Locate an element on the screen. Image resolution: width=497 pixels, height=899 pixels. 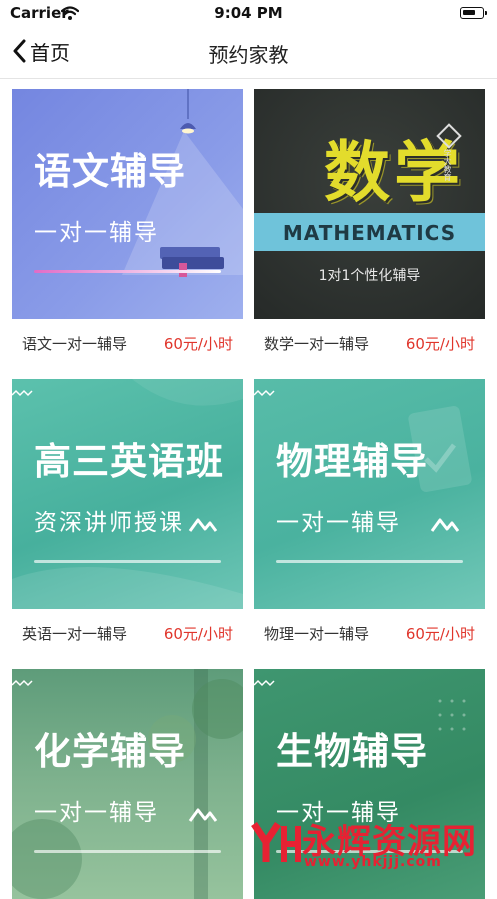
clock: 9:04 PM is located at coordinates (248, 13).